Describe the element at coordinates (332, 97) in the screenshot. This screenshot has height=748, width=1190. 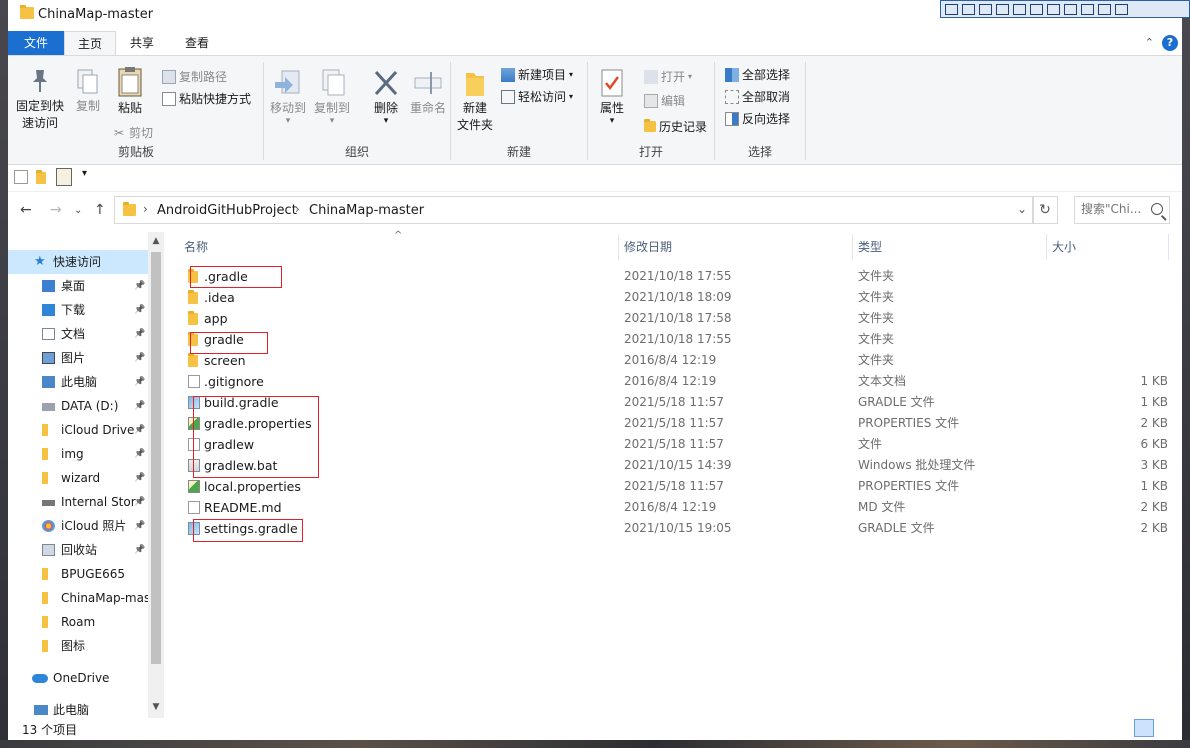
I see `copy-to-button: 复制到 ▾` at that location.